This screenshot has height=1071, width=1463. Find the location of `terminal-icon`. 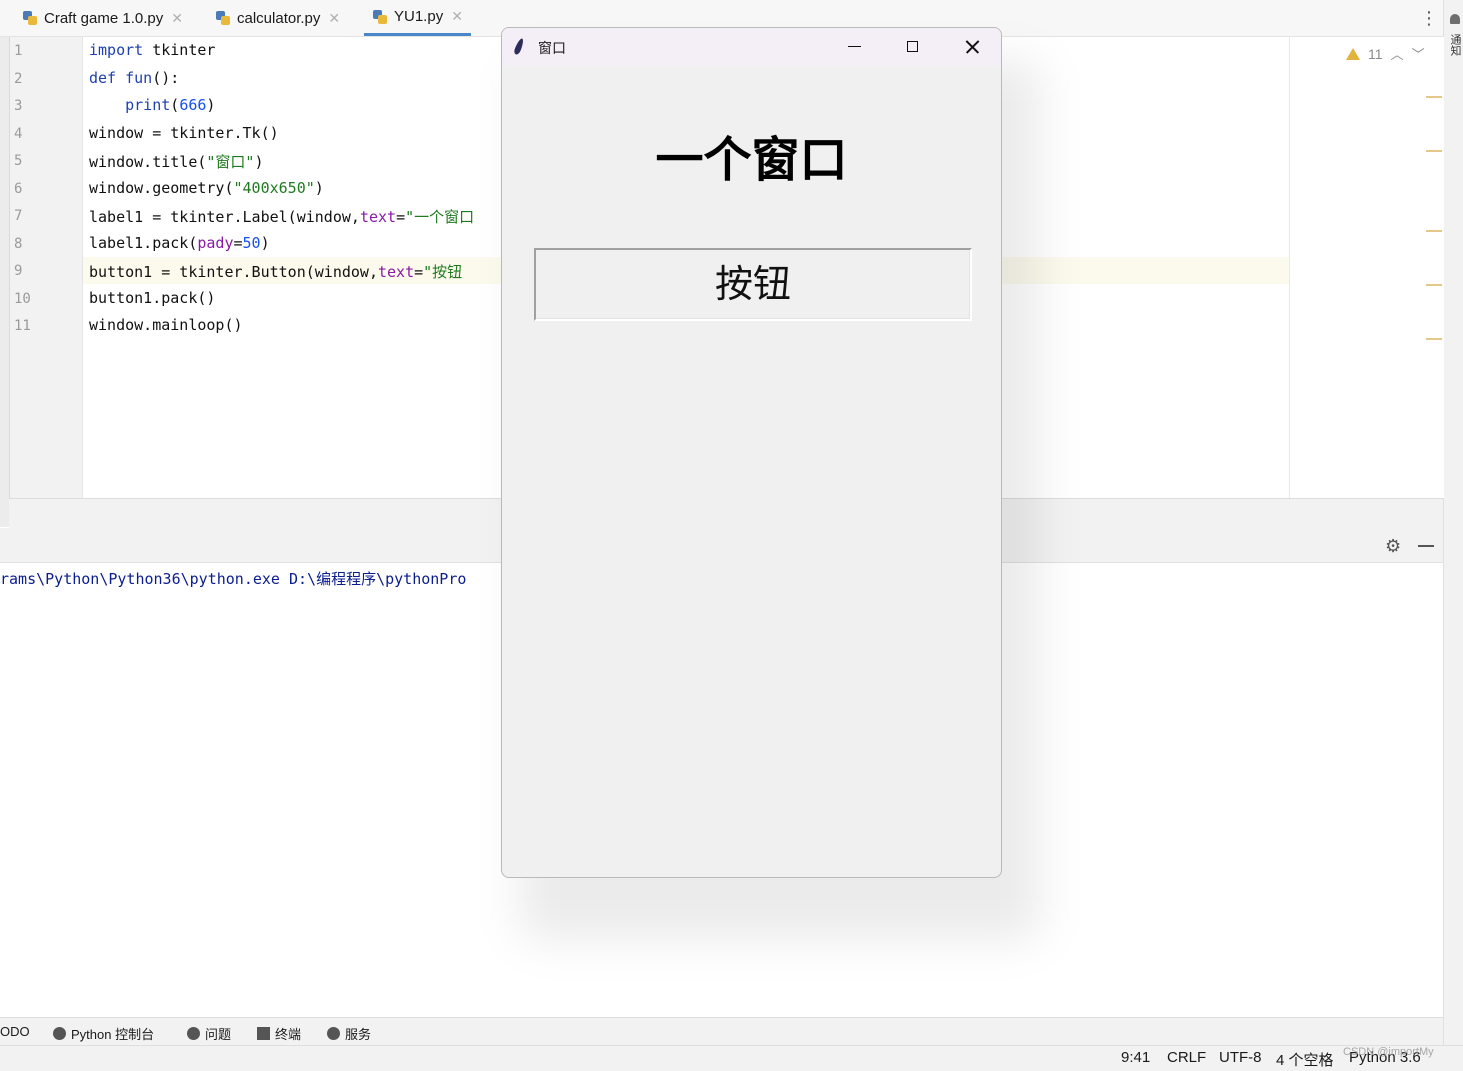

terminal-icon is located at coordinates (263, 1033).